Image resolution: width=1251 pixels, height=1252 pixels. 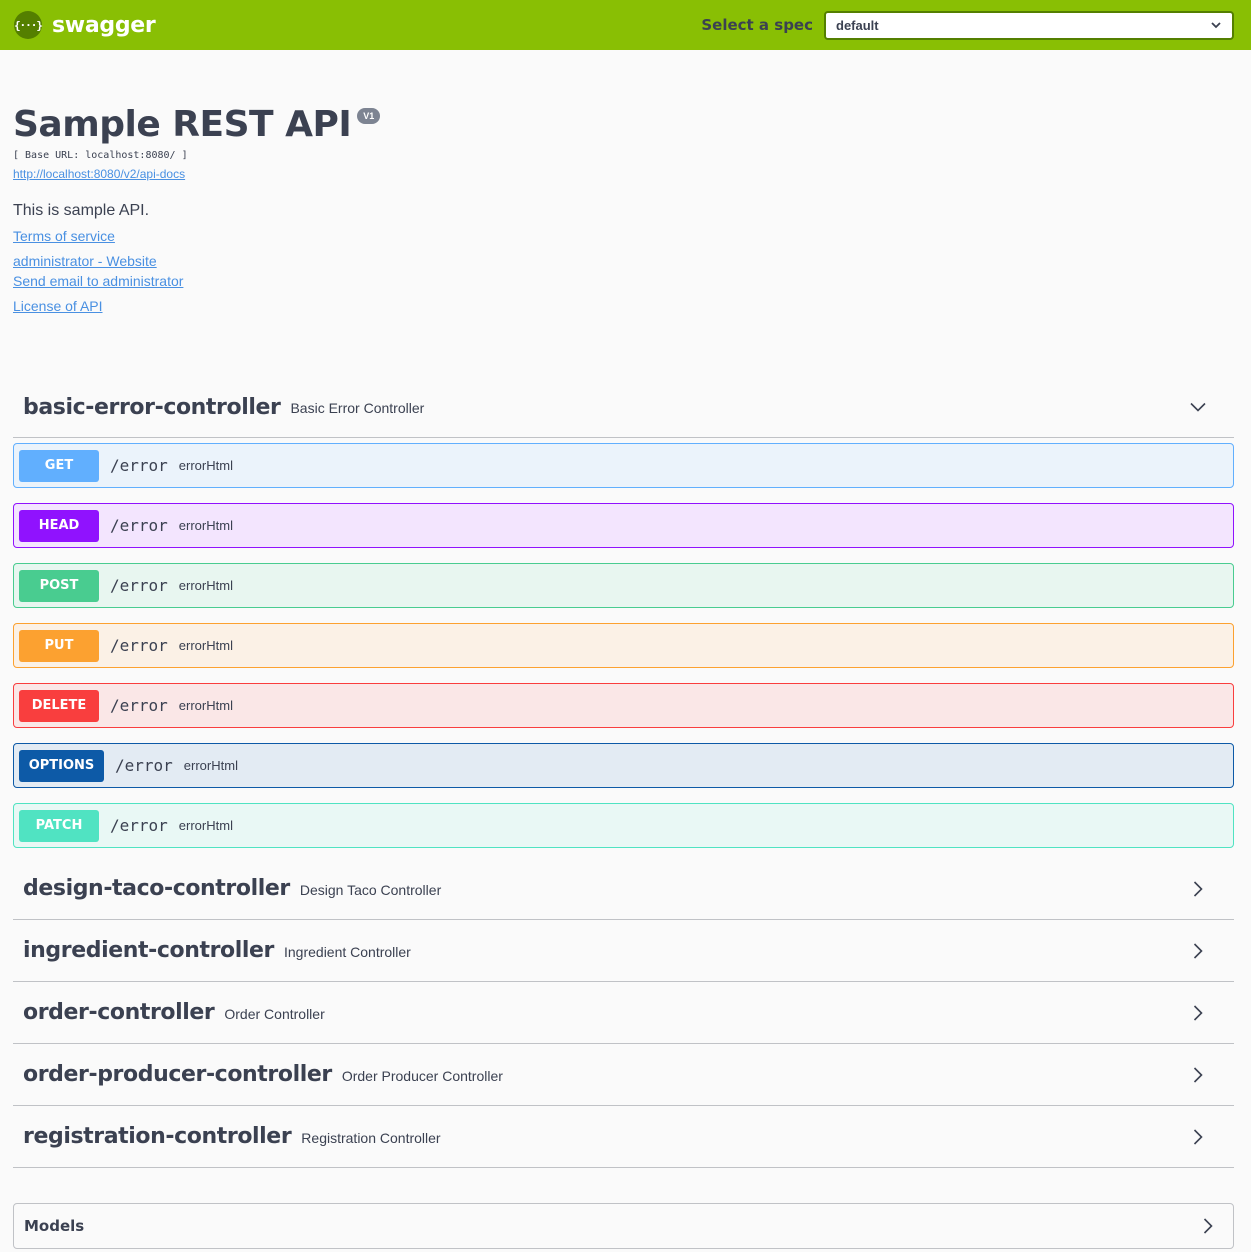 What do you see at coordinates (625, 25) in the screenshot?
I see `top-bar: {···} swagger Select a spec default` at bounding box center [625, 25].